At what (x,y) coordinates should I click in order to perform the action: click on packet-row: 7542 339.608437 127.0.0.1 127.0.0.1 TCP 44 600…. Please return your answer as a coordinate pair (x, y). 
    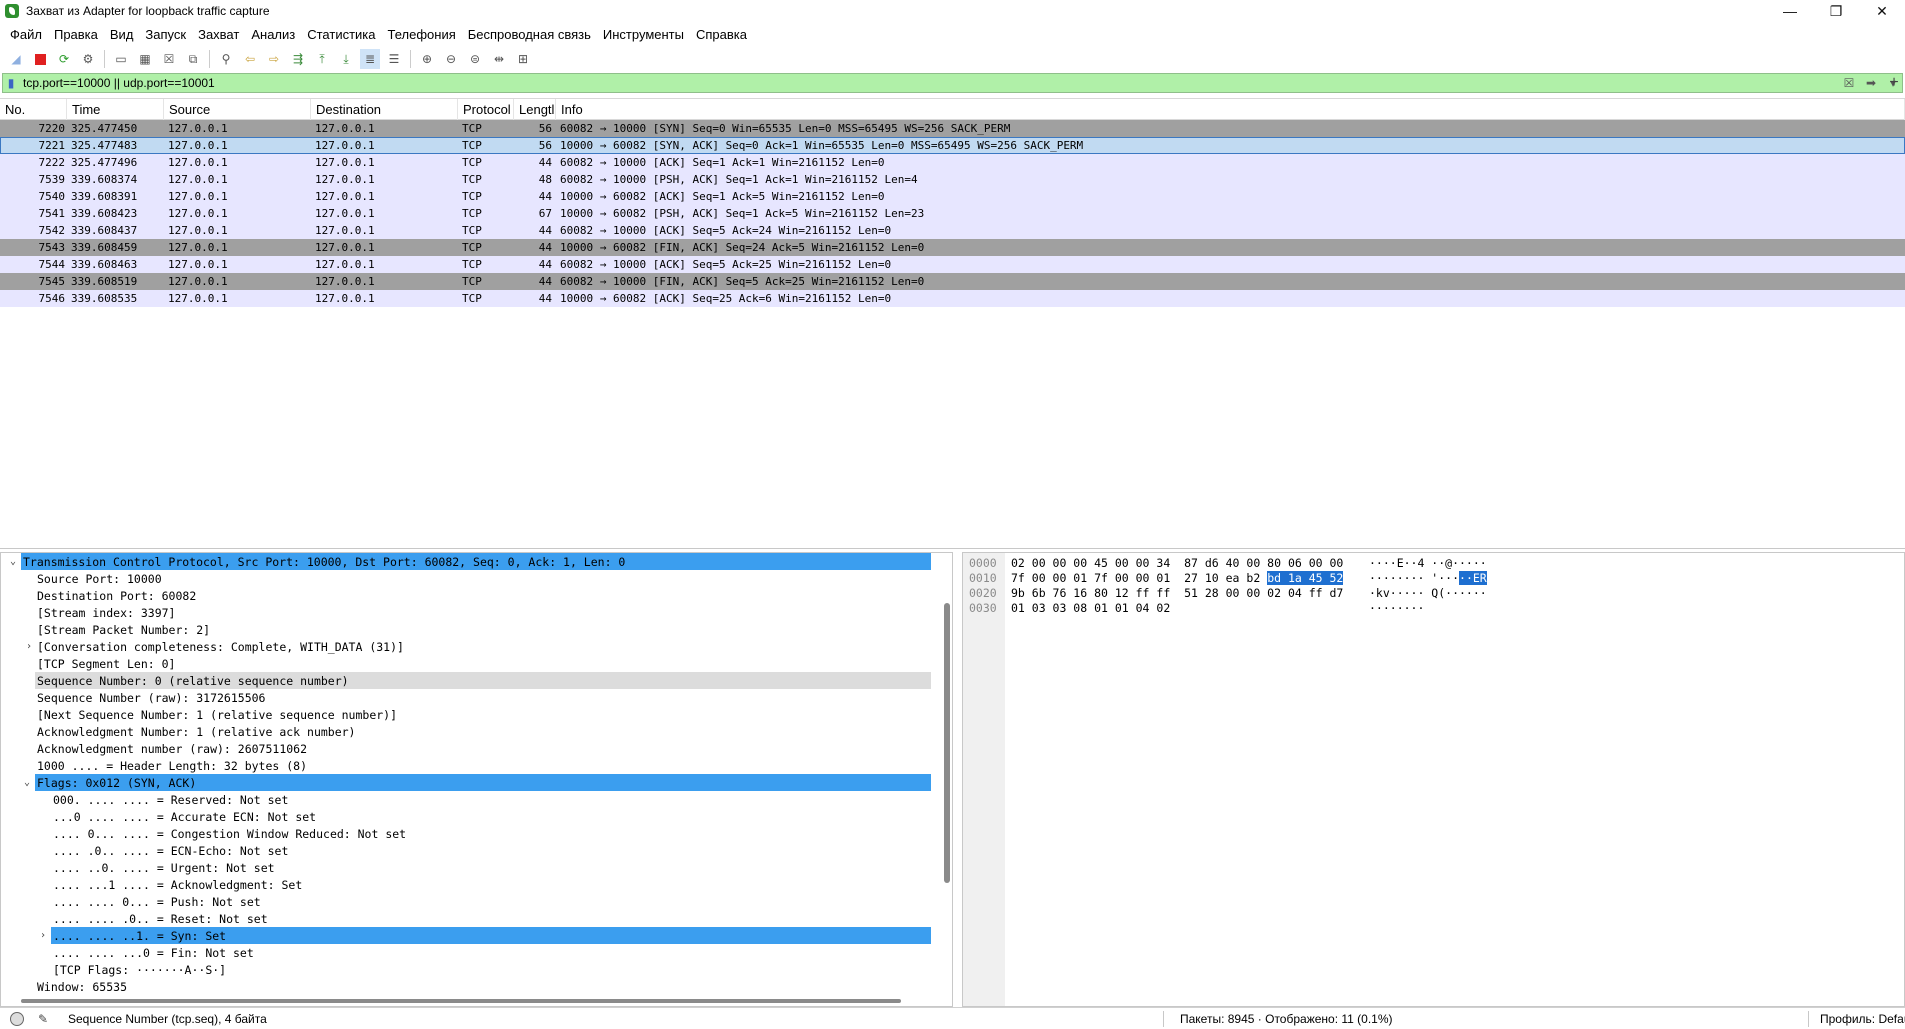
    Looking at the image, I should click on (952, 230).